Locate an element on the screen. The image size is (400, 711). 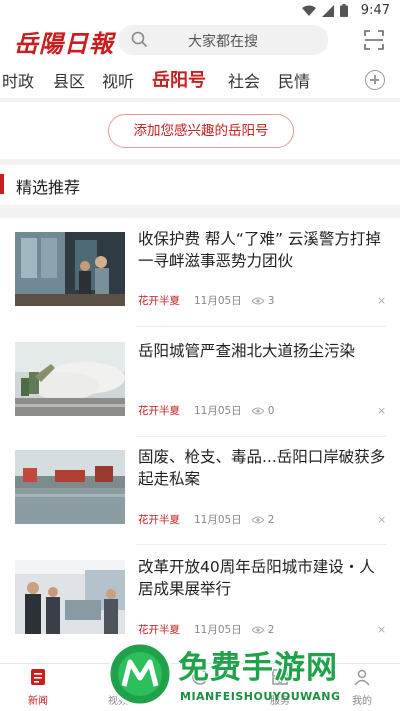
nav-news: 新闻 is located at coordinates (38, 687).